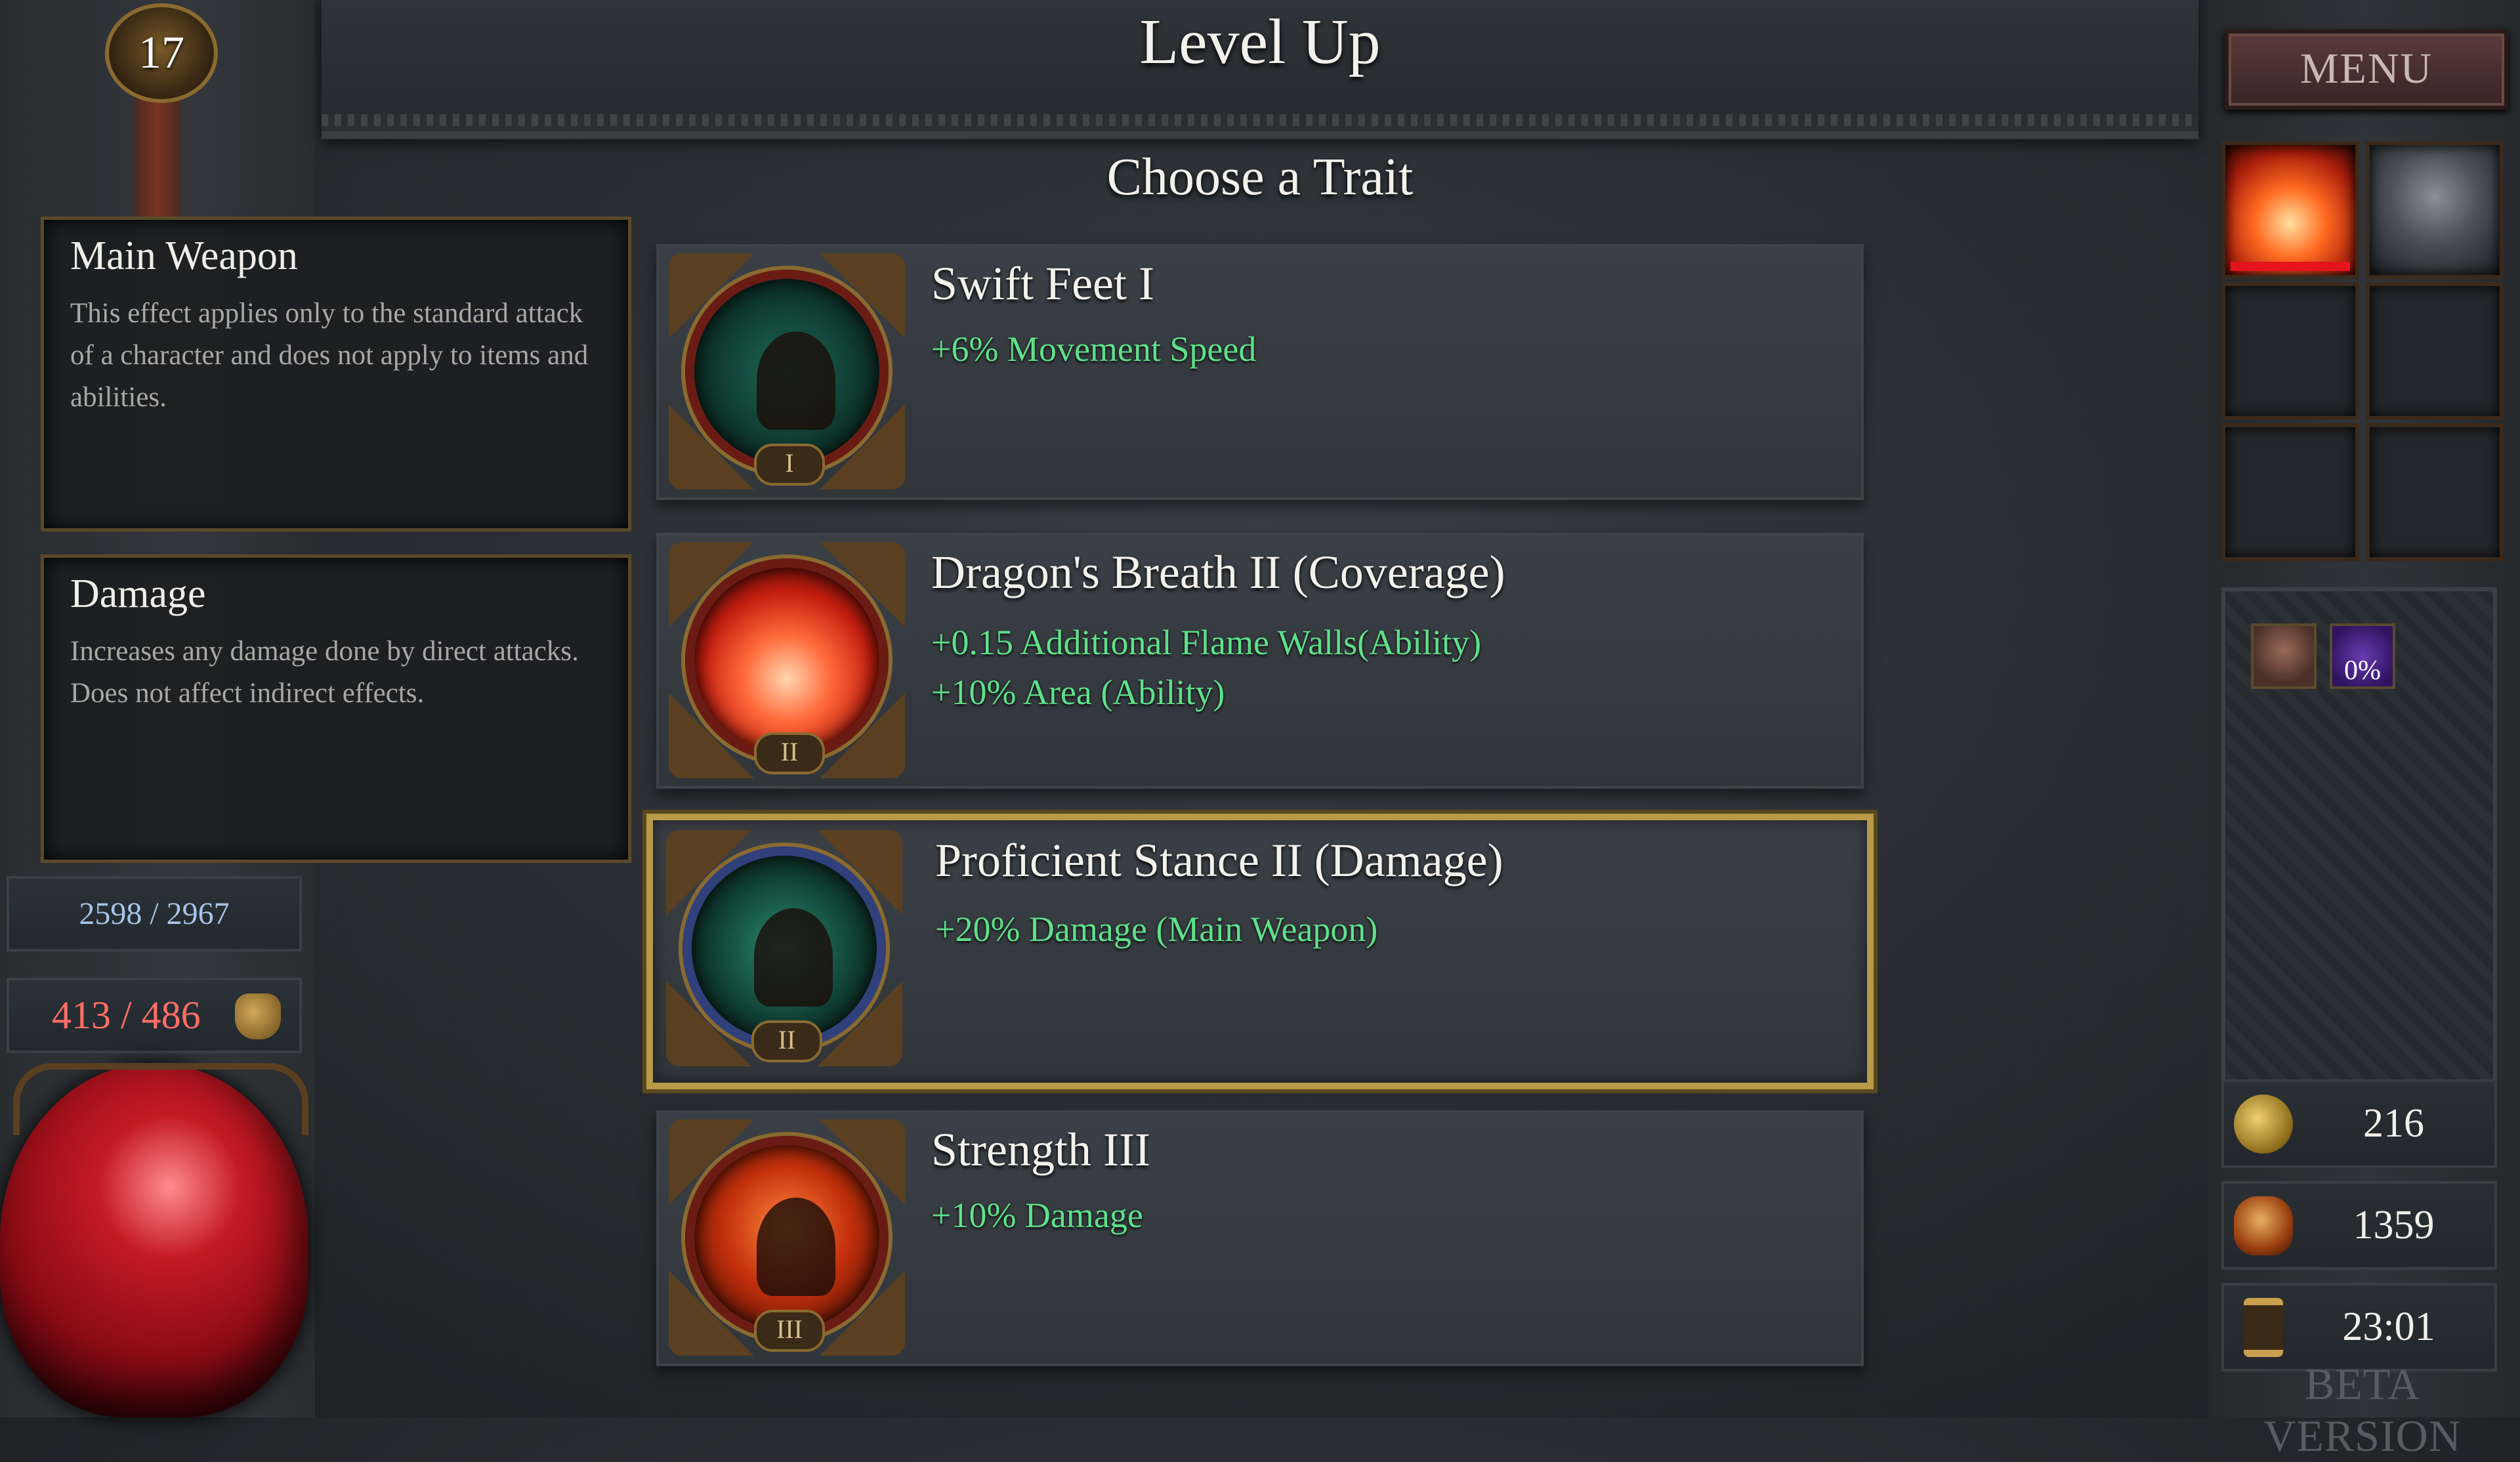 Image resolution: width=2520 pixels, height=1462 pixels. Describe the element at coordinates (2388, 1327) in the screenshot. I see `time-value: 23:01` at that location.